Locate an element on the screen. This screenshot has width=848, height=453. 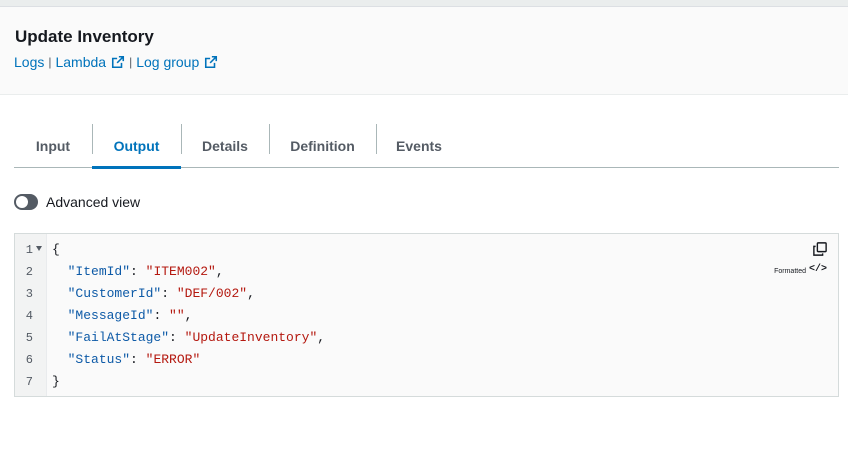
line-number: 3 is located at coordinates (29, 294).